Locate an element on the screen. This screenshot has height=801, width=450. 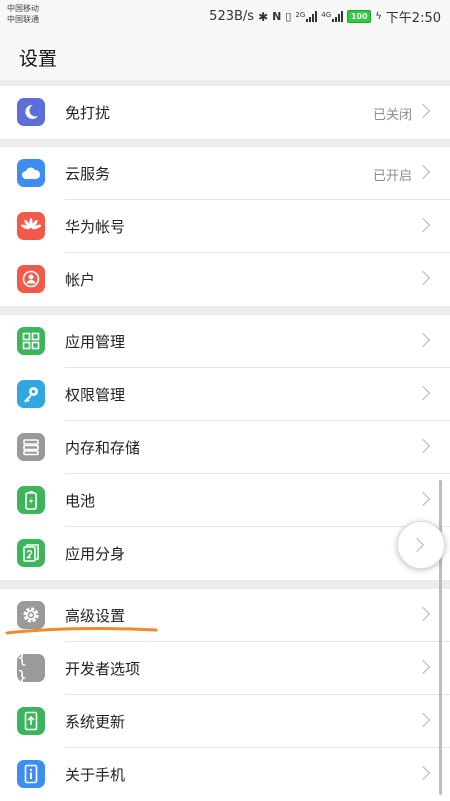
scrollbar is located at coordinates (440, 637).